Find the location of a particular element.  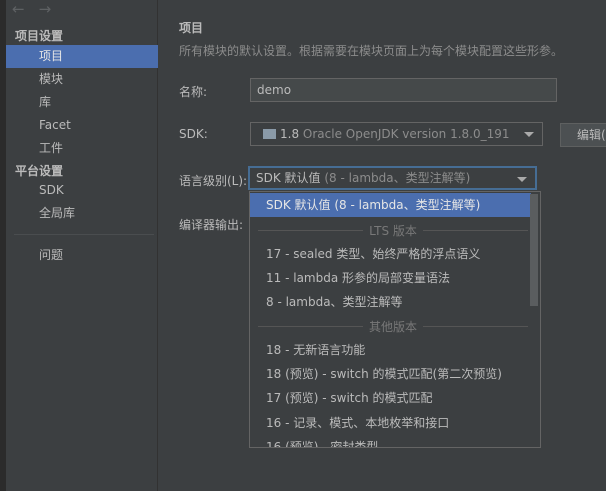

sdk-label: SDK: is located at coordinates (193, 134).